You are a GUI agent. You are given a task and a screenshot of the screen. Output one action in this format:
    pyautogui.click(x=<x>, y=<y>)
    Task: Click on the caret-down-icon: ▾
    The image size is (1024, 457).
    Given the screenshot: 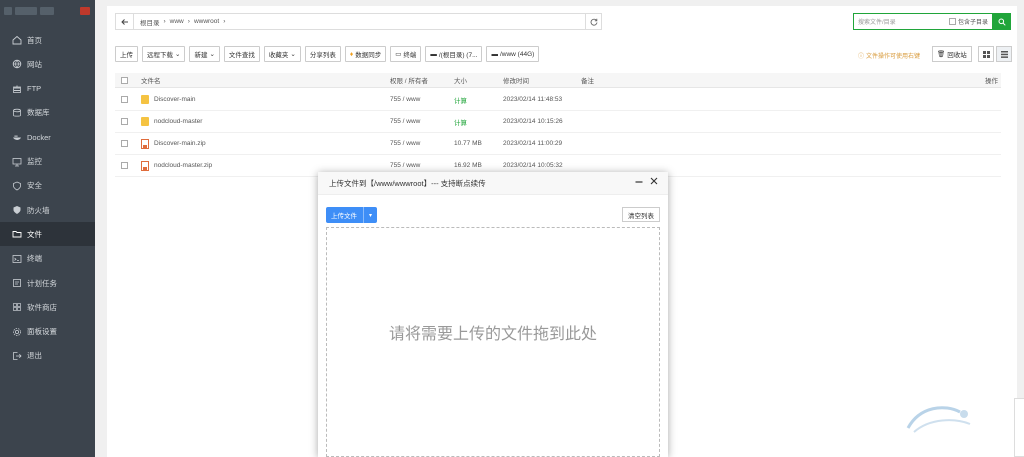 What is the action you would take?
    pyautogui.click(x=370, y=215)
    